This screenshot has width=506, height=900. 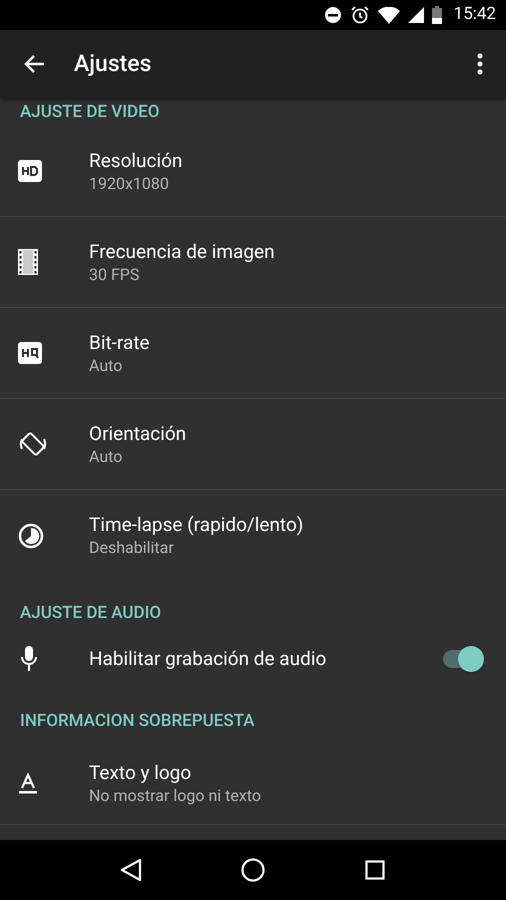 I want to click on more-icon, so click(x=480, y=64).